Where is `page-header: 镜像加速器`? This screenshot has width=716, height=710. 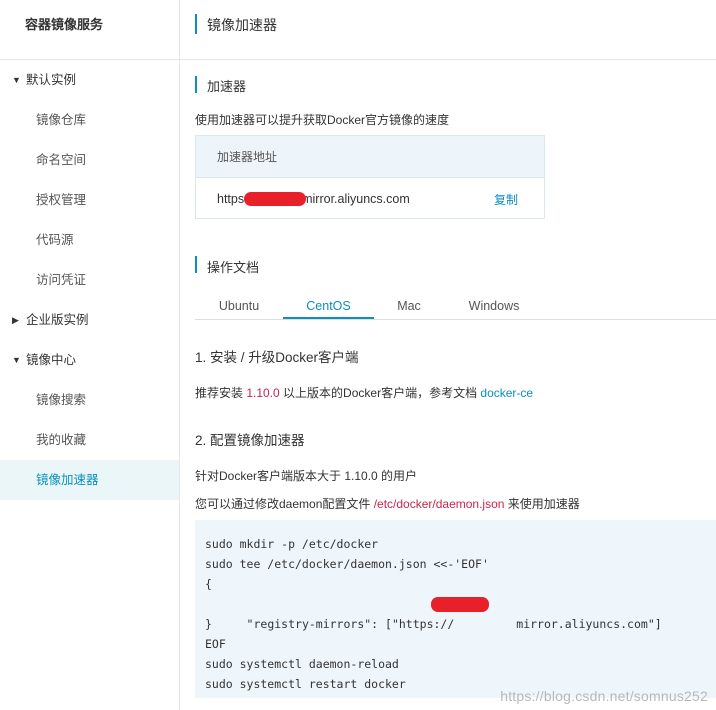
page-header: 镜像加速器 is located at coordinates (448, 30).